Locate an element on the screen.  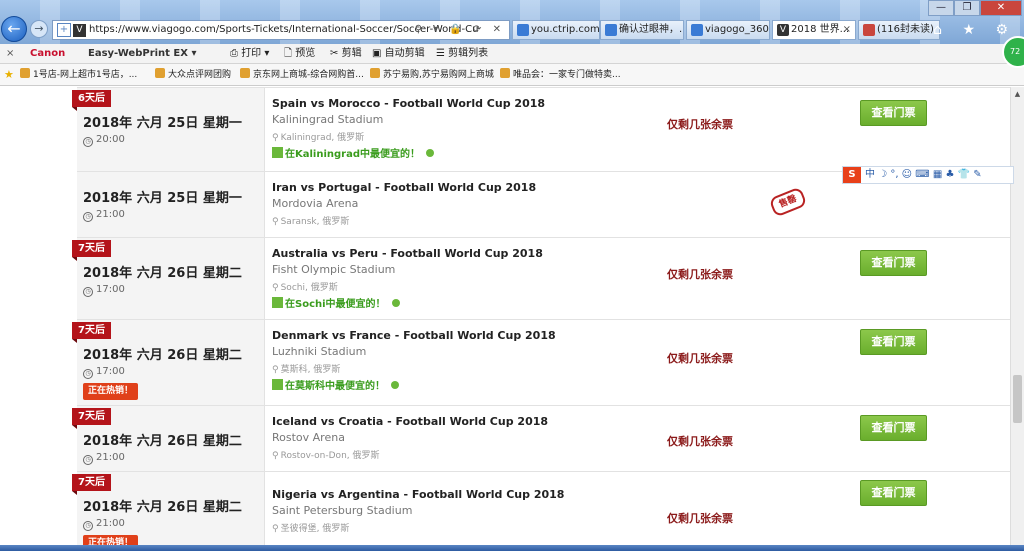
event-location: ⚲ Rostov-on-Don, 俄罗斯 is located at coordinates (326, 454).